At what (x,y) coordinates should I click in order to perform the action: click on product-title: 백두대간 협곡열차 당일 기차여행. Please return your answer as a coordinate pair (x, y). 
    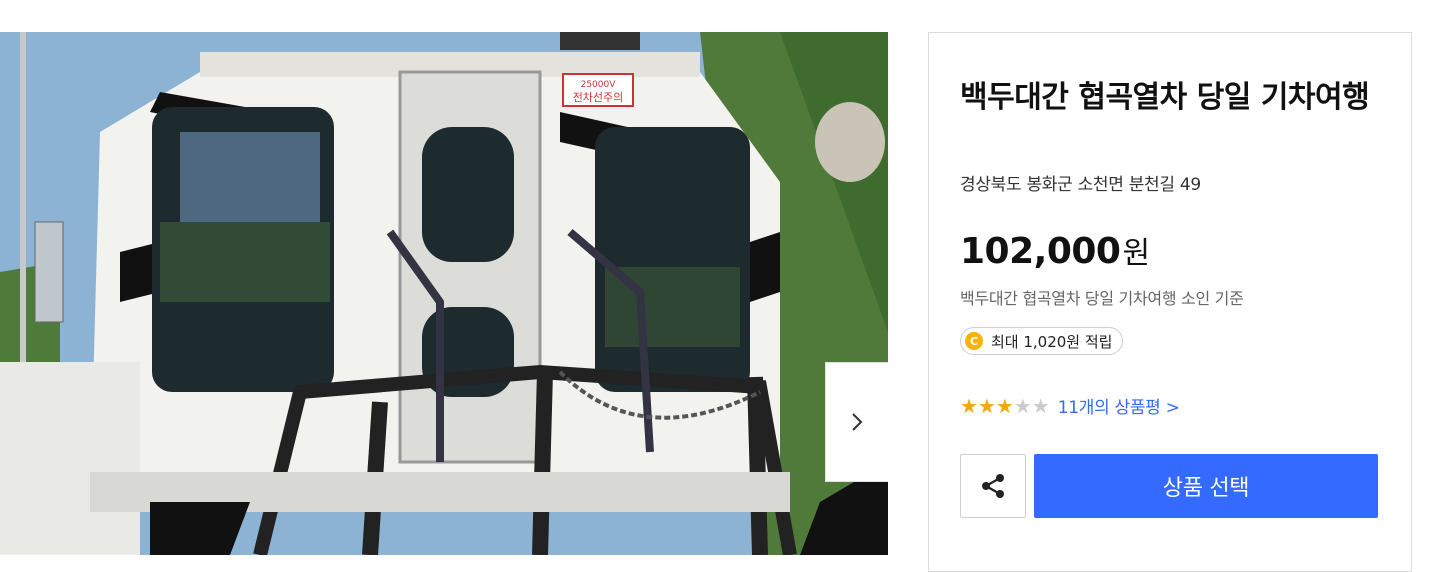
    Looking at the image, I should click on (1165, 97).